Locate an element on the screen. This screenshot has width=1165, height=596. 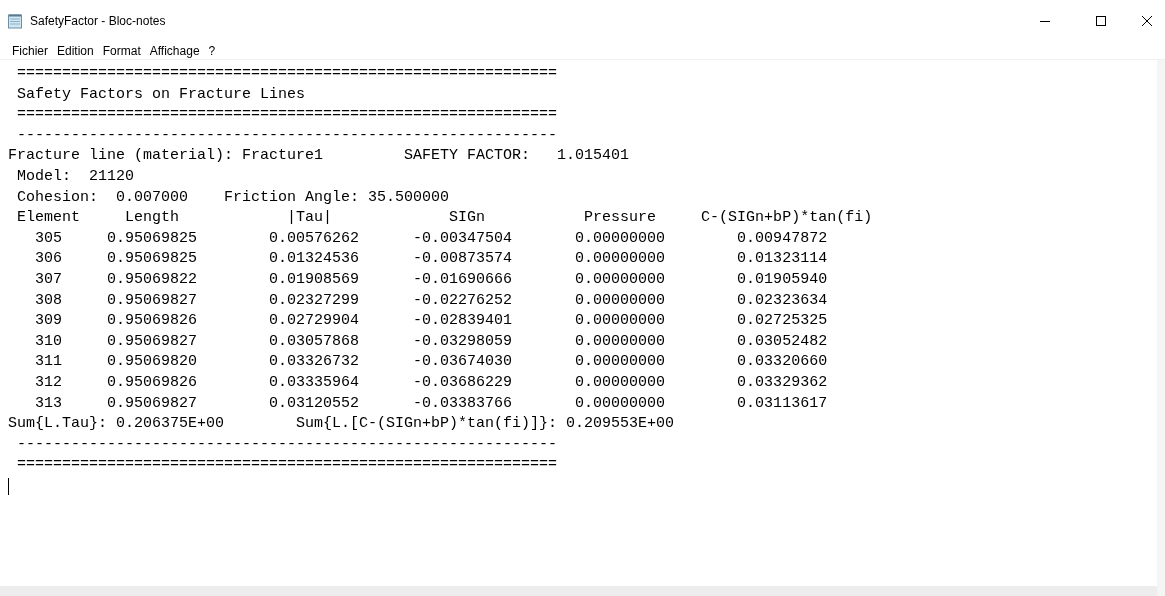
text-line: Model: 21120 is located at coordinates (75, 176).